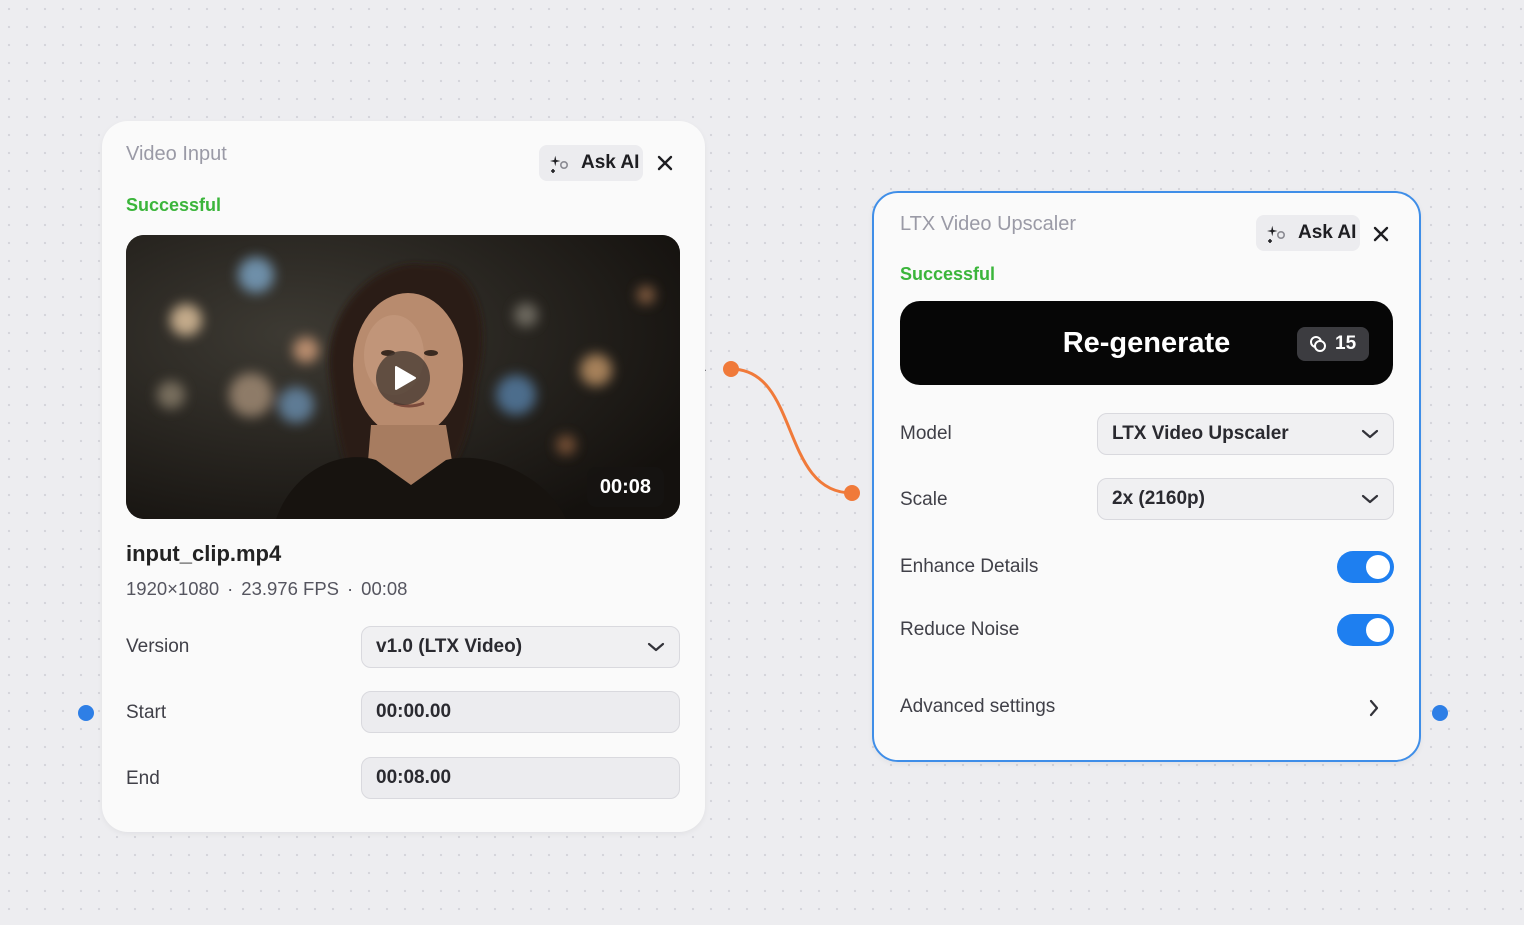 The image size is (1524, 925). Describe the element at coordinates (1200, 433) in the screenshot. I see `model-value: LTX Video Upscaler` at that location.